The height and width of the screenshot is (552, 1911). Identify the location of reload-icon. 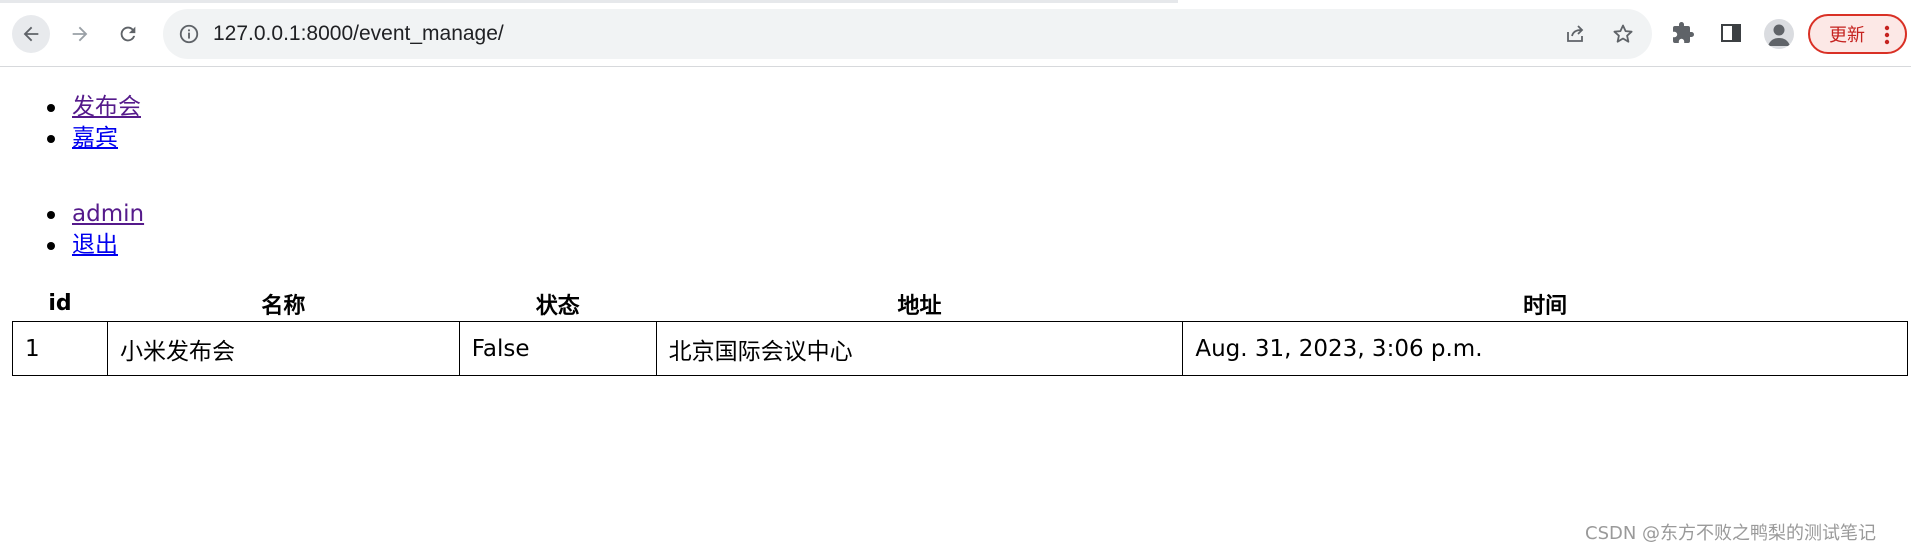
(128, 34).